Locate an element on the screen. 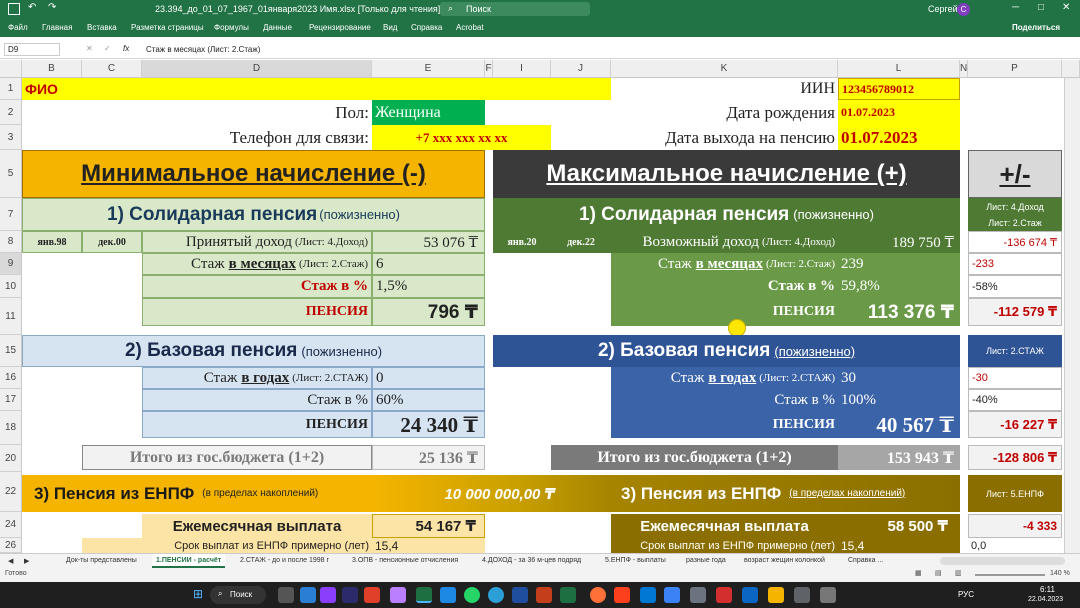 Image resolution: width=1080 pixels, height=608 pixels. minimize-icon: ─ is located at coordinates (1015, 7).